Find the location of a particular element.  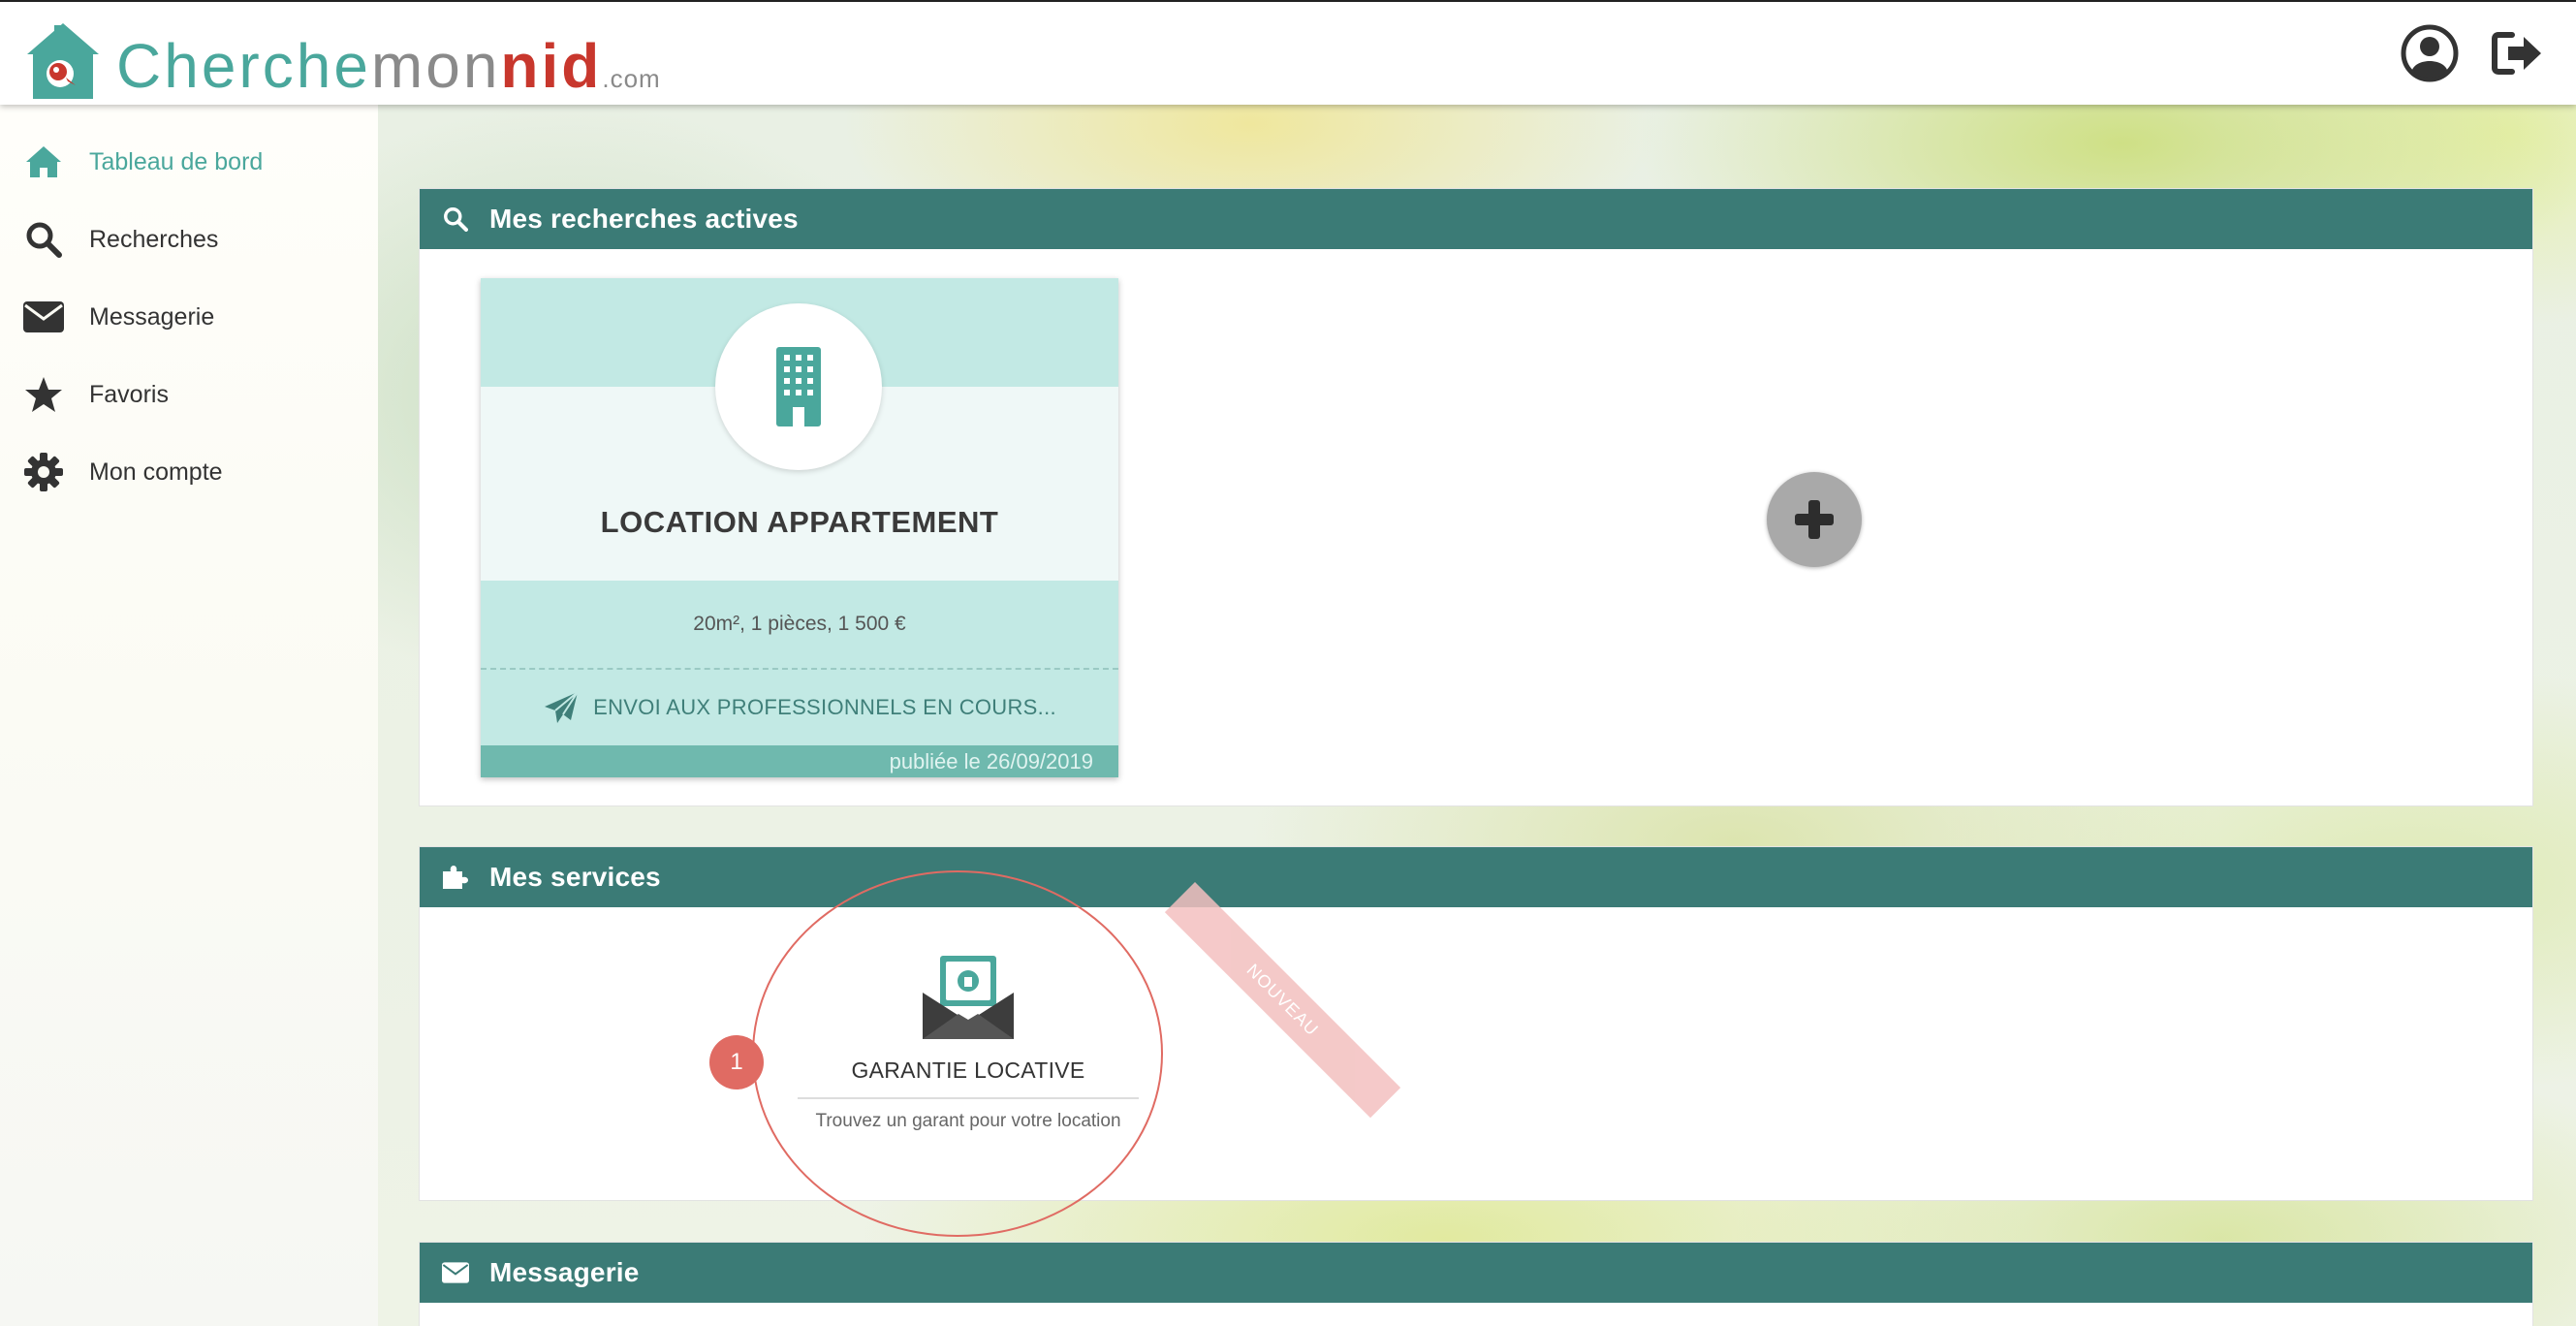

sidebar-item-label: Favoris is located at coordinates (129, 394).